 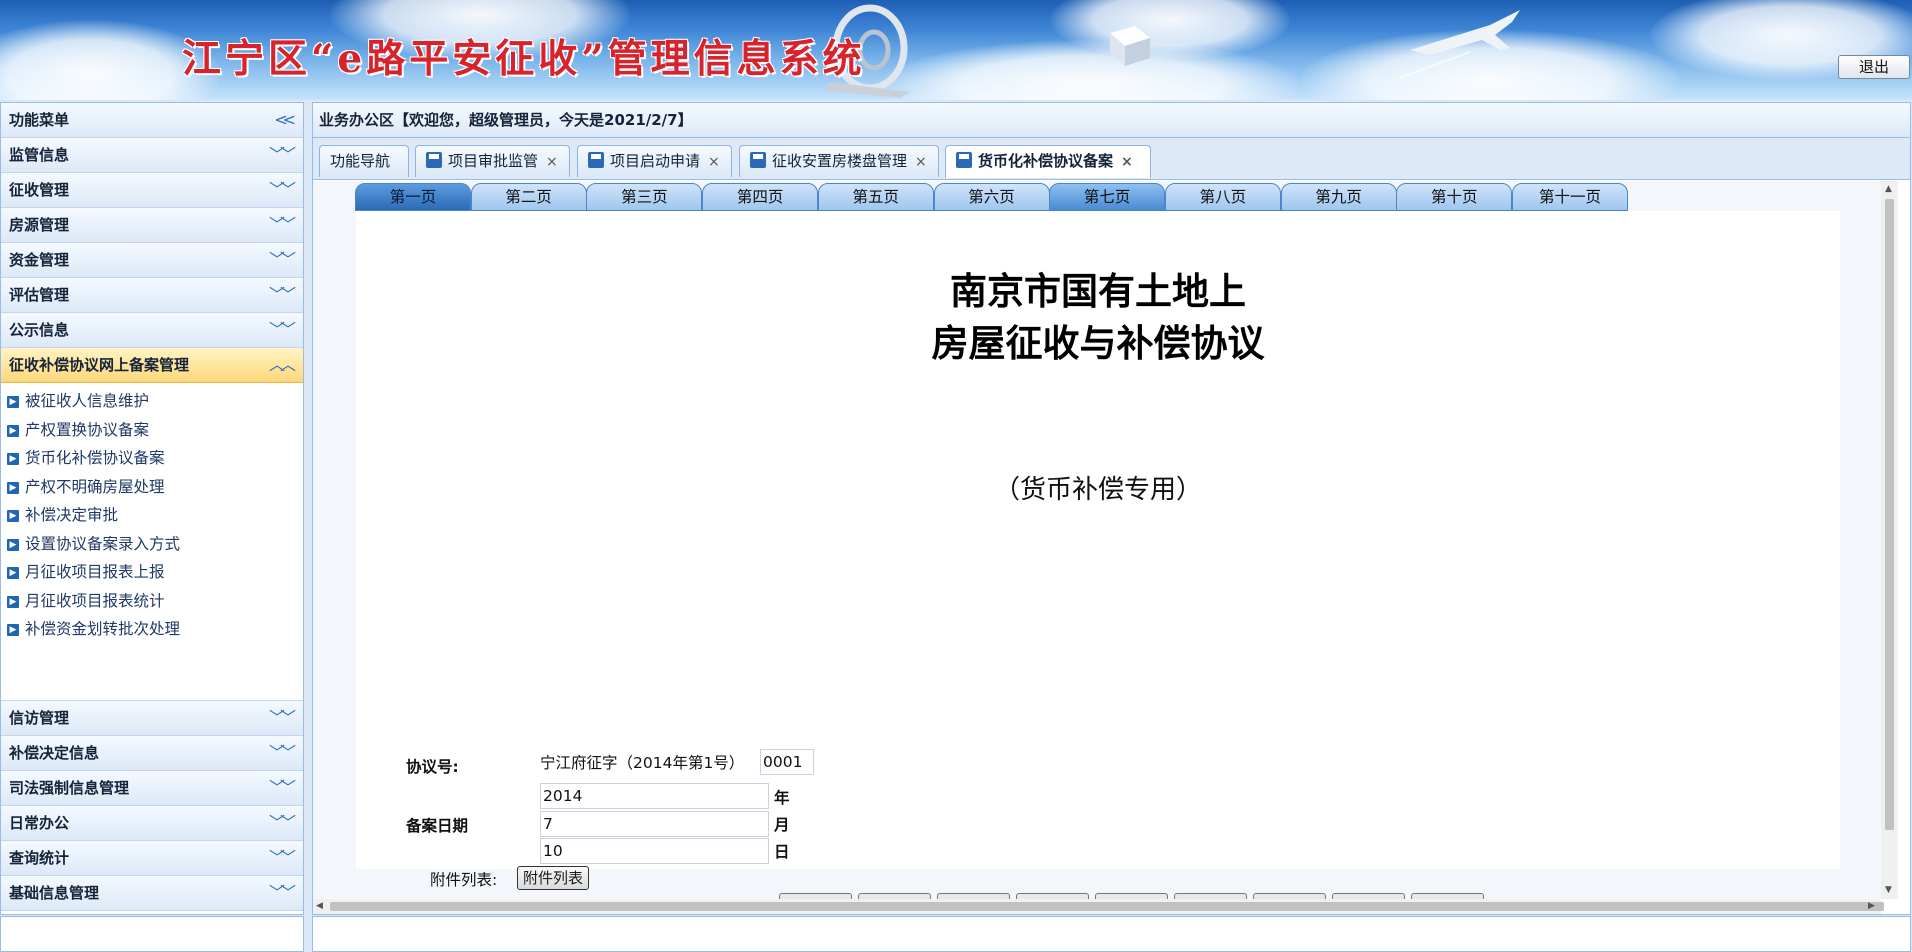 I want to click on sidebar-group: 征收管理 ﹀﹀, so click(x=152, y=190).